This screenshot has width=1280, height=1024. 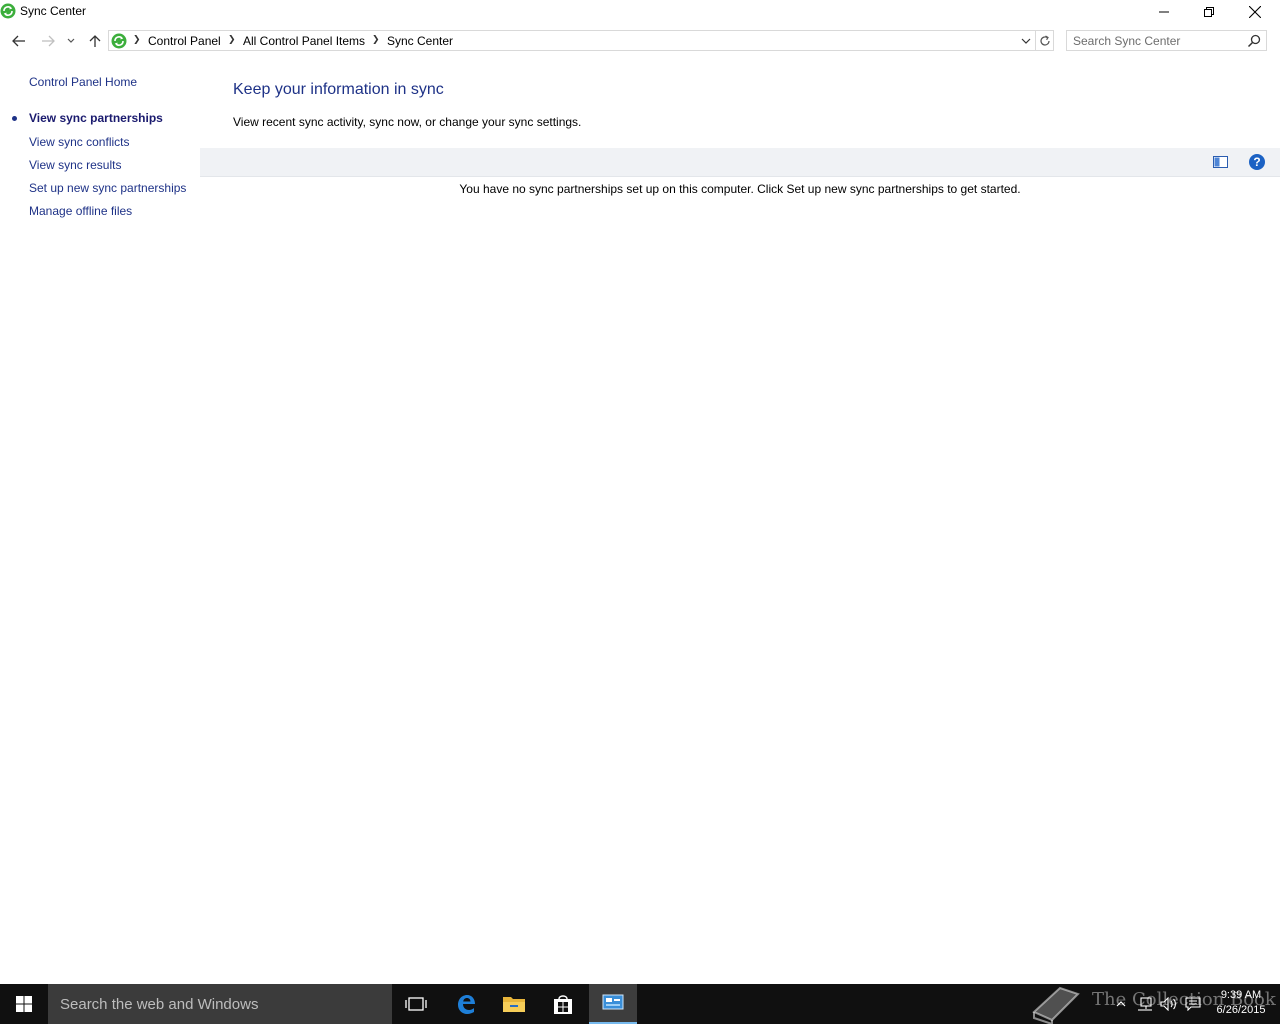 What do you see at coordinates (1241, 995) in the screenshot?
I see `clock-time: 9:39 AM` at bounding box center [1241, 995].